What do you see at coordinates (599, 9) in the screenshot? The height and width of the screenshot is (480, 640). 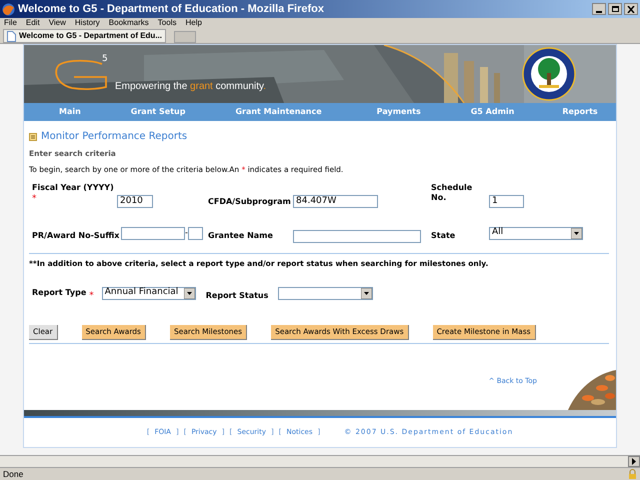 I see `minimize-button` at bounding box center [599, 9].